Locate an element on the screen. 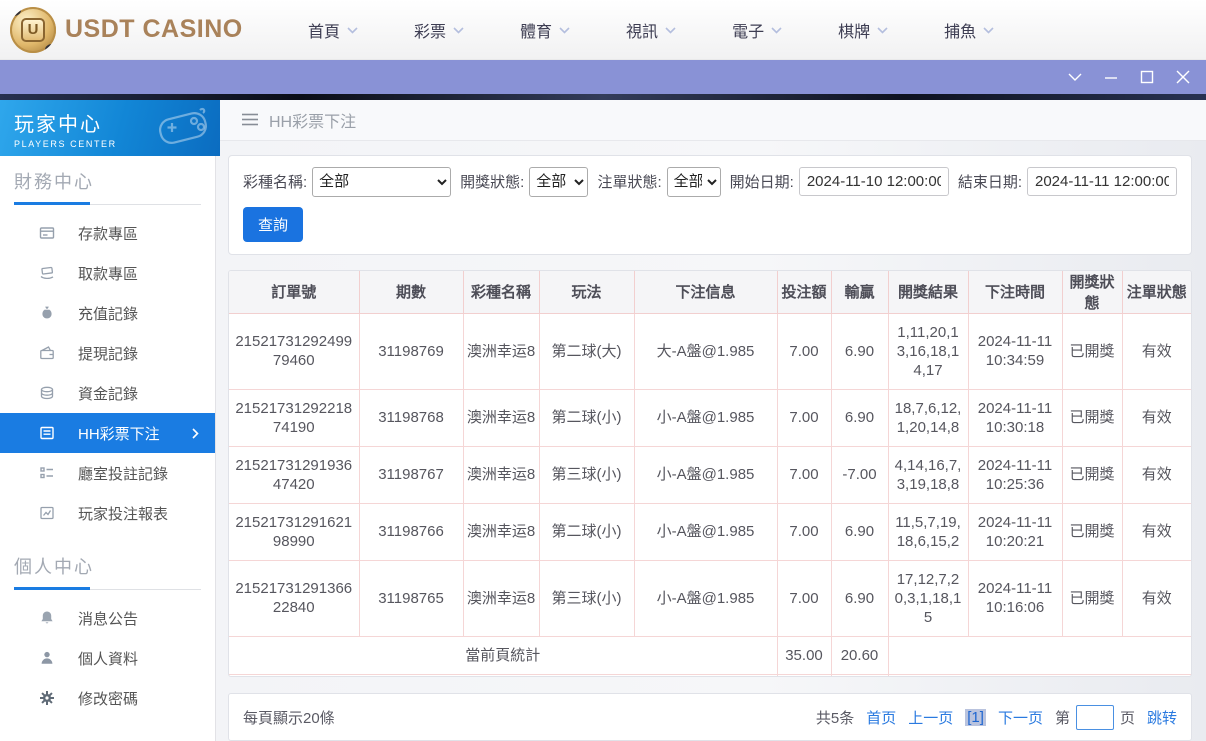 The width and height of the screenshot is (1206, 741). personal-menu: 消息公告 個人資料 修改密碼 is located at coordinates (107, 658).